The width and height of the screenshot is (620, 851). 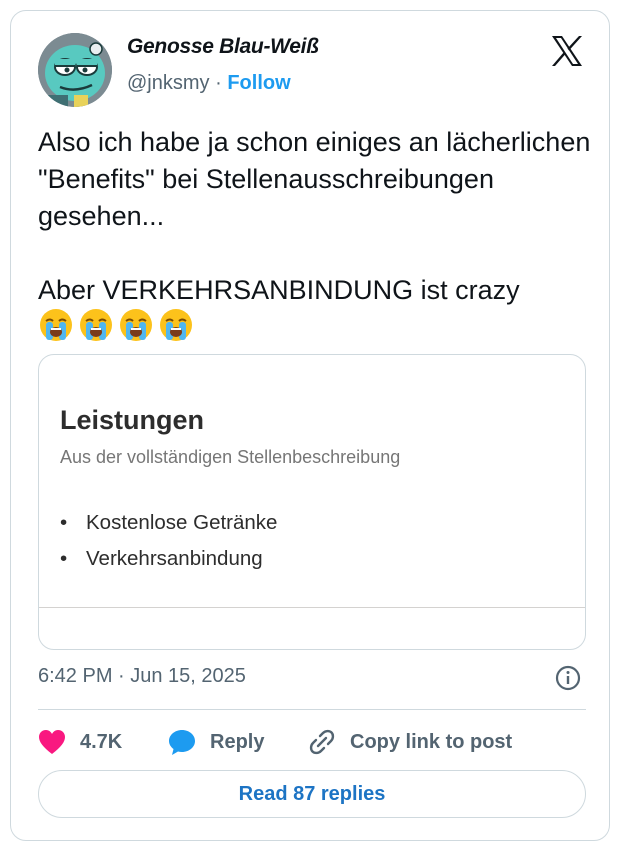 I want to click on copy-link-label: Copy link to post, so click(x=431, y=741).